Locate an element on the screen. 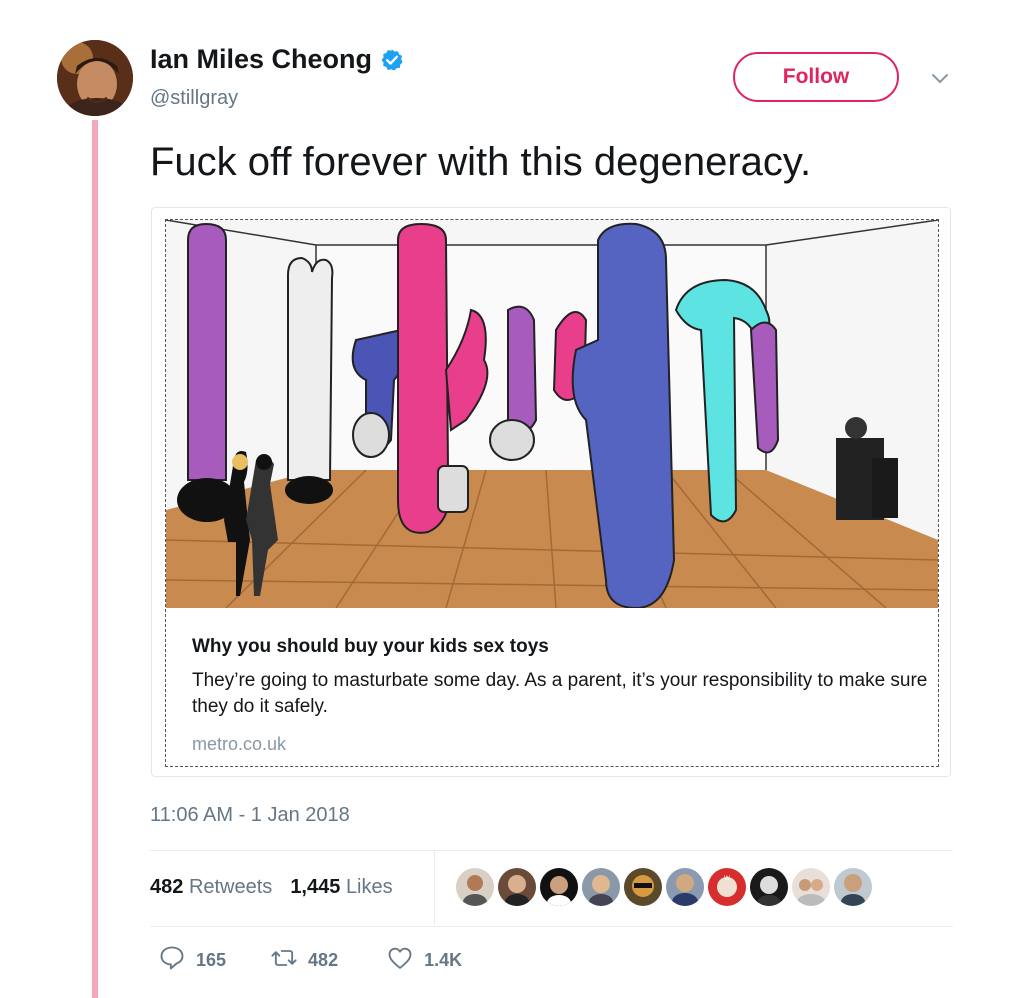  reply-icon is located at coordinates (172, 960).